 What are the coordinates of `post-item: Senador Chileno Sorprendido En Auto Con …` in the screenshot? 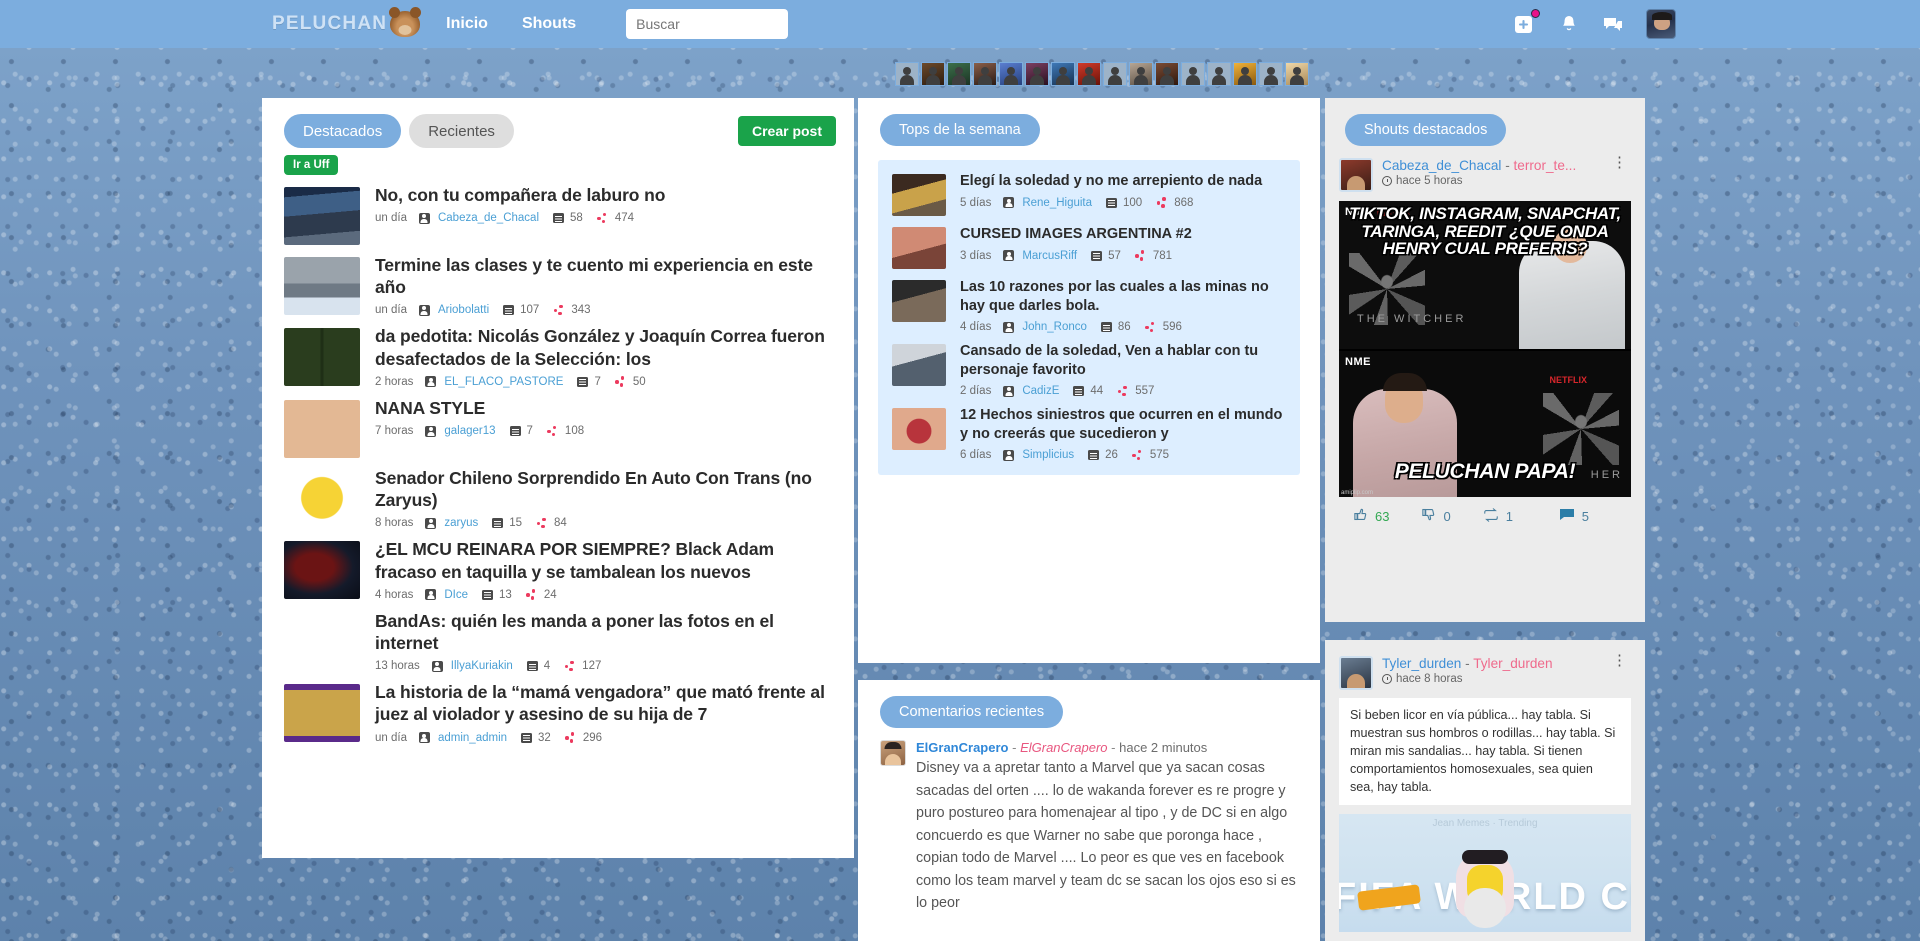 It's located at (558, 498).